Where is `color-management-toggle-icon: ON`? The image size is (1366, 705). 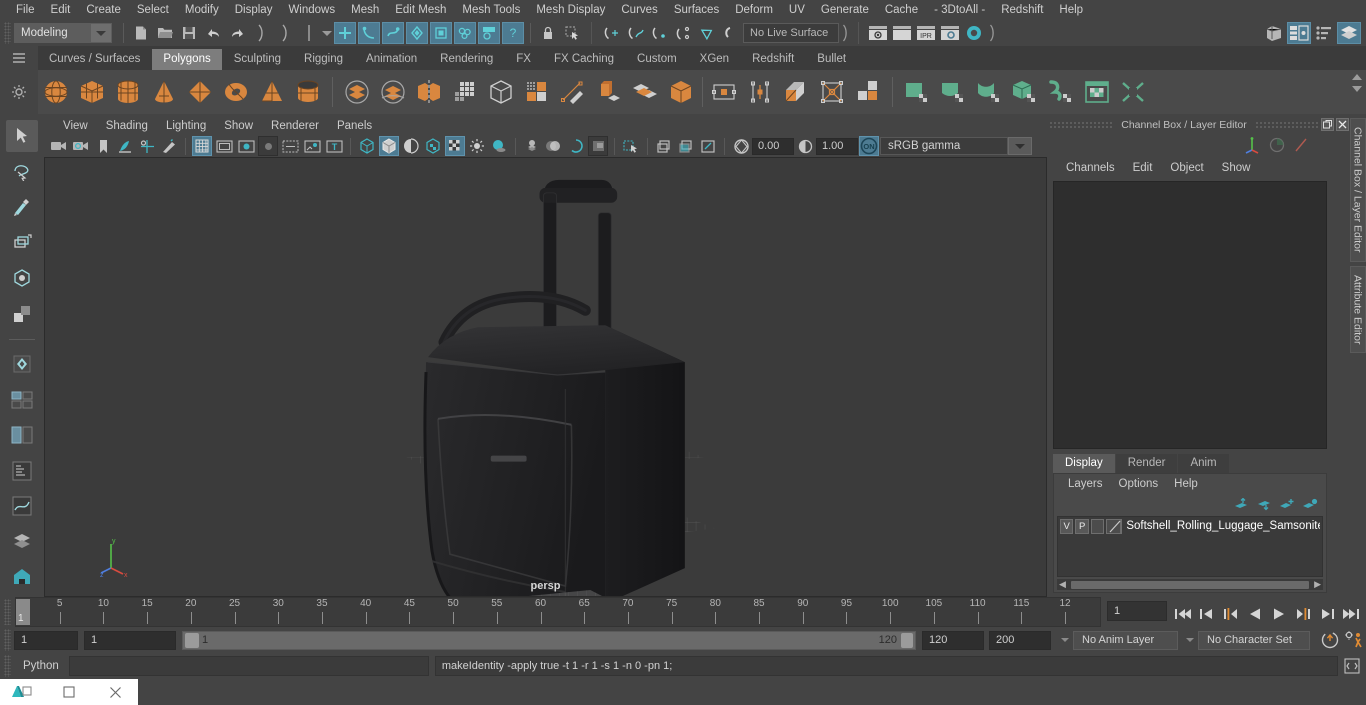 color-management-toggle-icon: ON is located at coordinates (869, 146).